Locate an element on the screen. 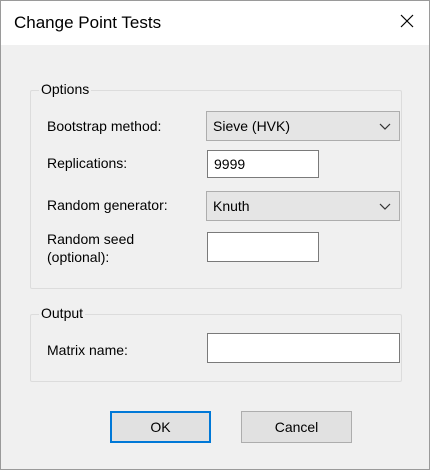 The width and height of the screenshot is (430, 470). ok-button: OK is located at coordinates (160, 427).